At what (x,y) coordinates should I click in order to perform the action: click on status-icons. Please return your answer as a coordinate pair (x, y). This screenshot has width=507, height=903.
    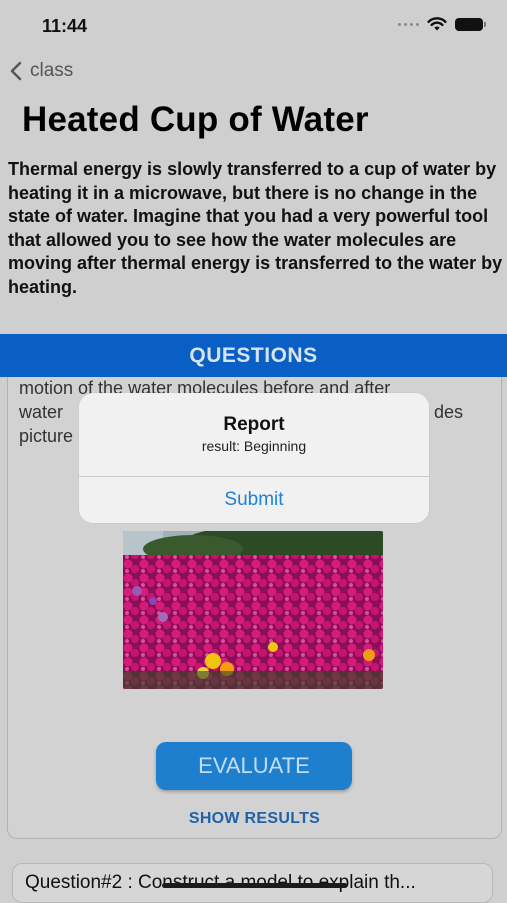
    Looking at the image, I should click on (442, 24).